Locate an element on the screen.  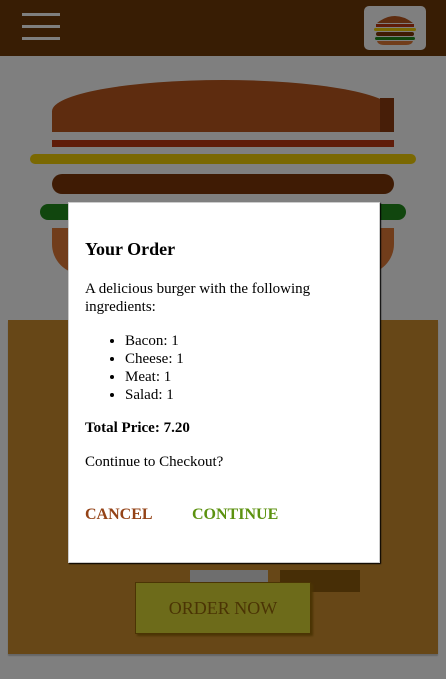
list-item: Bacon: 1 is located at coordinates (154, 341).